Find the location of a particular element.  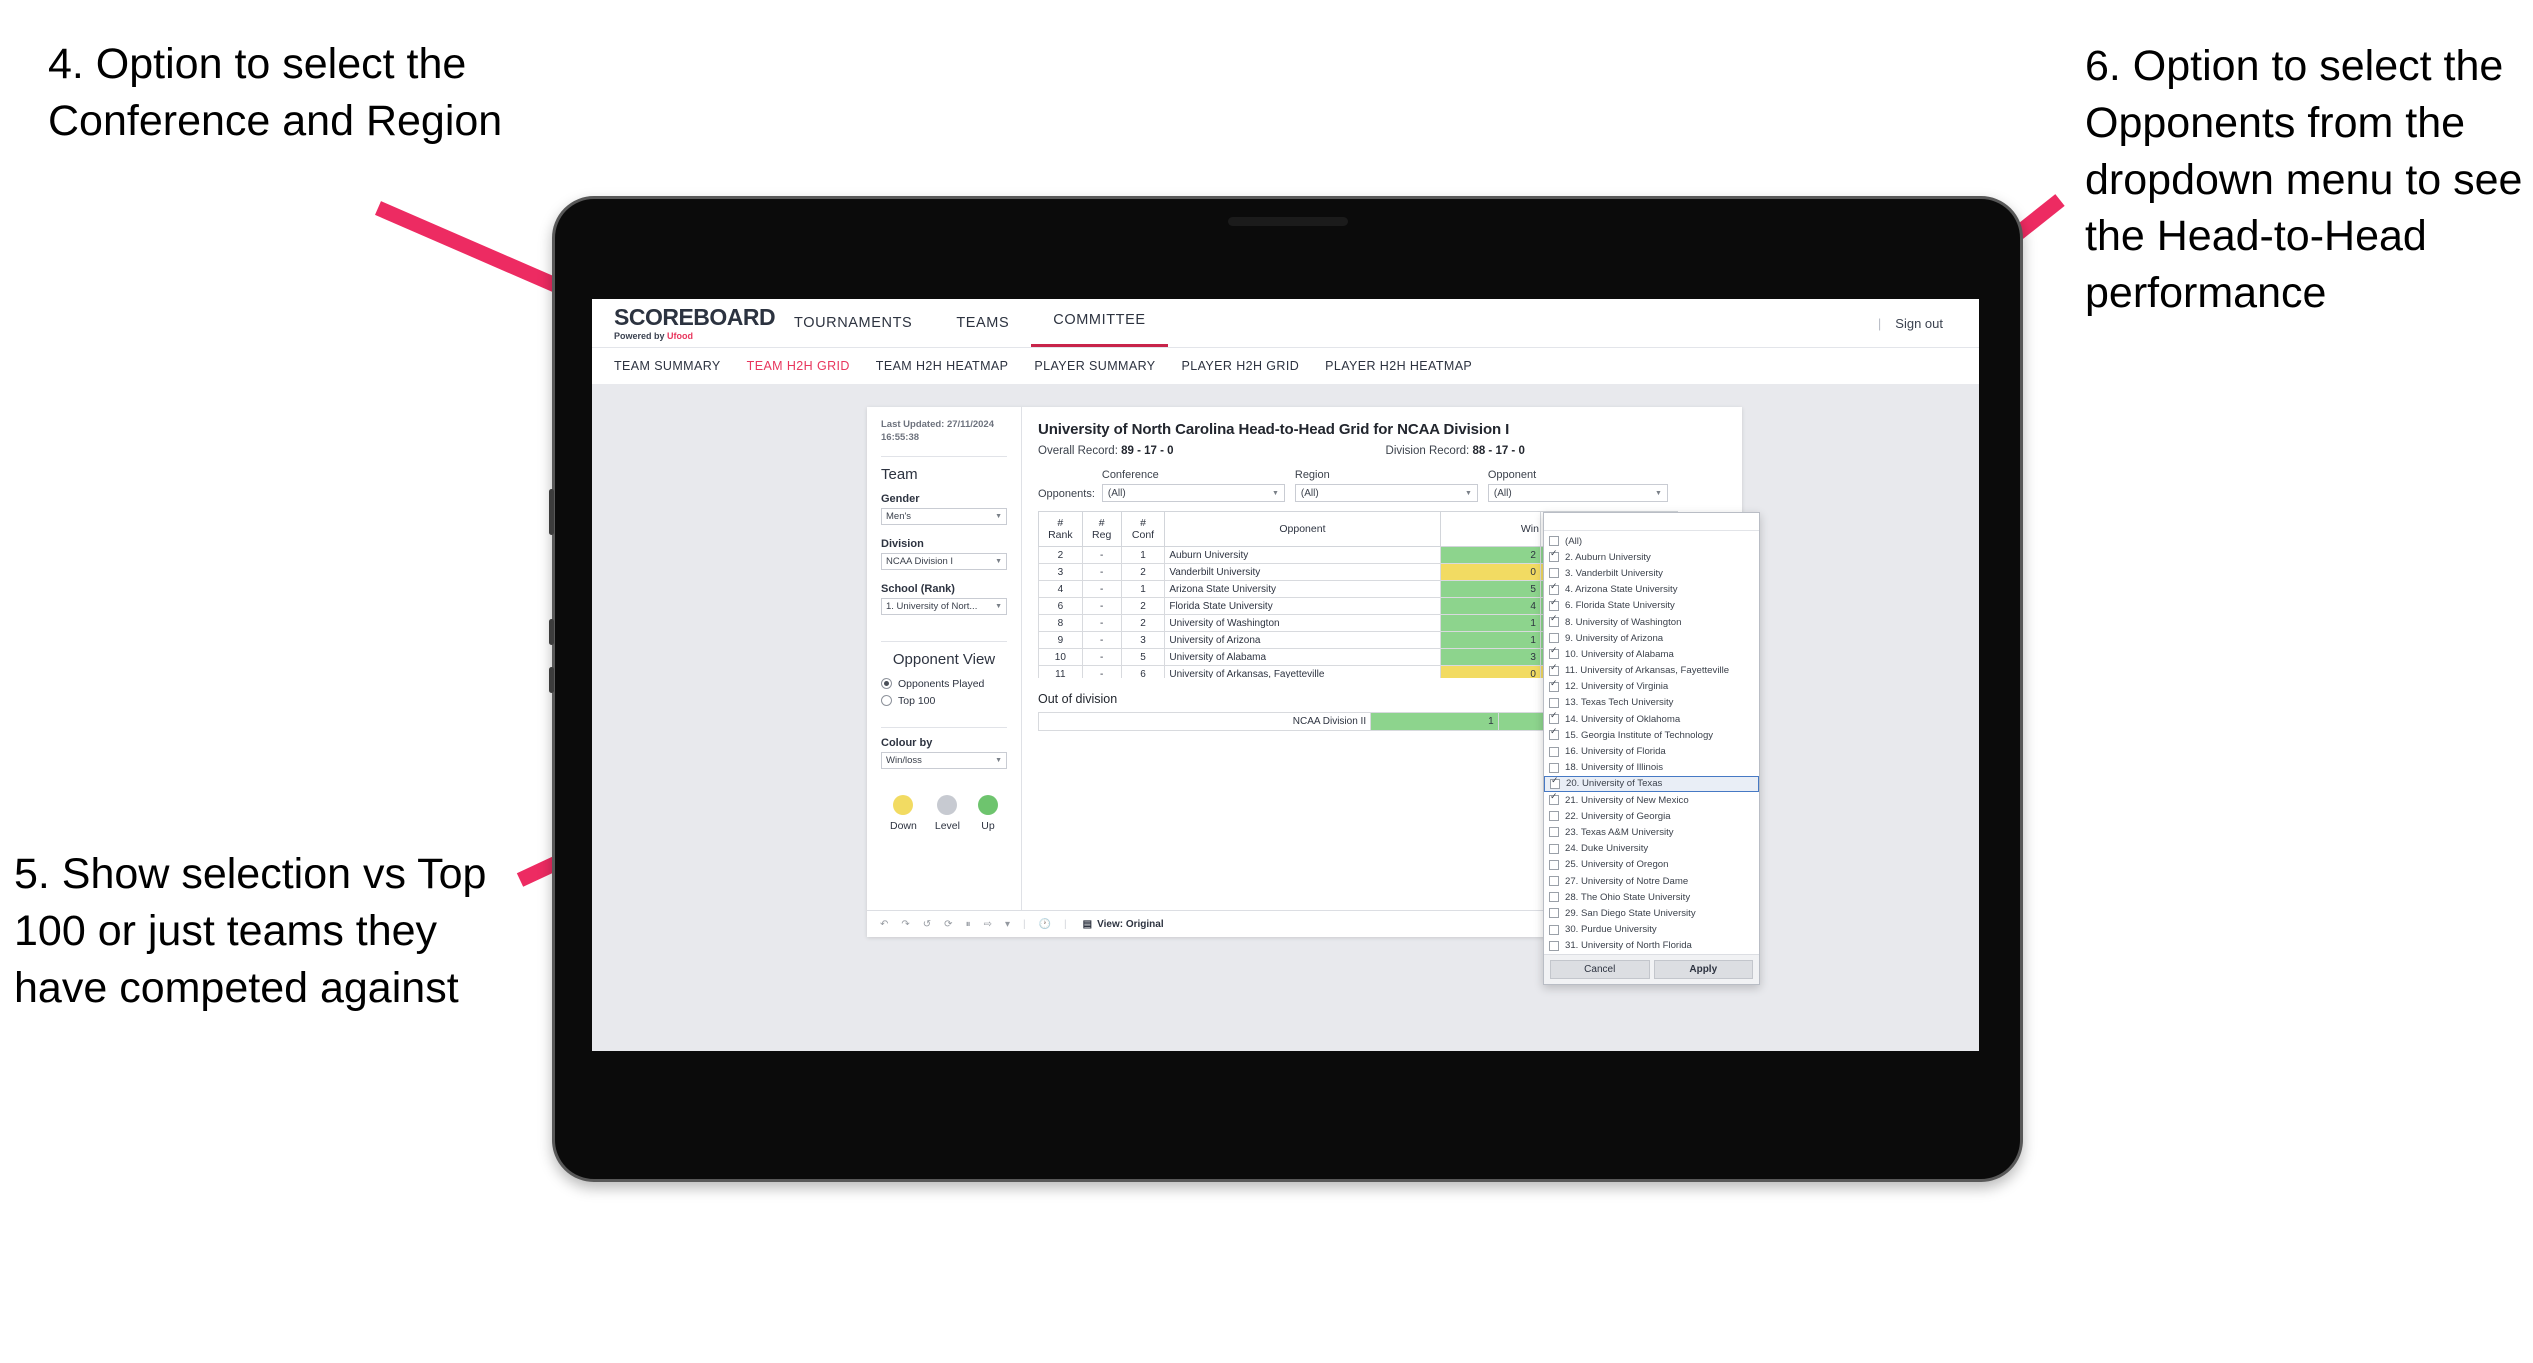

cell-conf: 2 is located at coordinates (1143, 572).